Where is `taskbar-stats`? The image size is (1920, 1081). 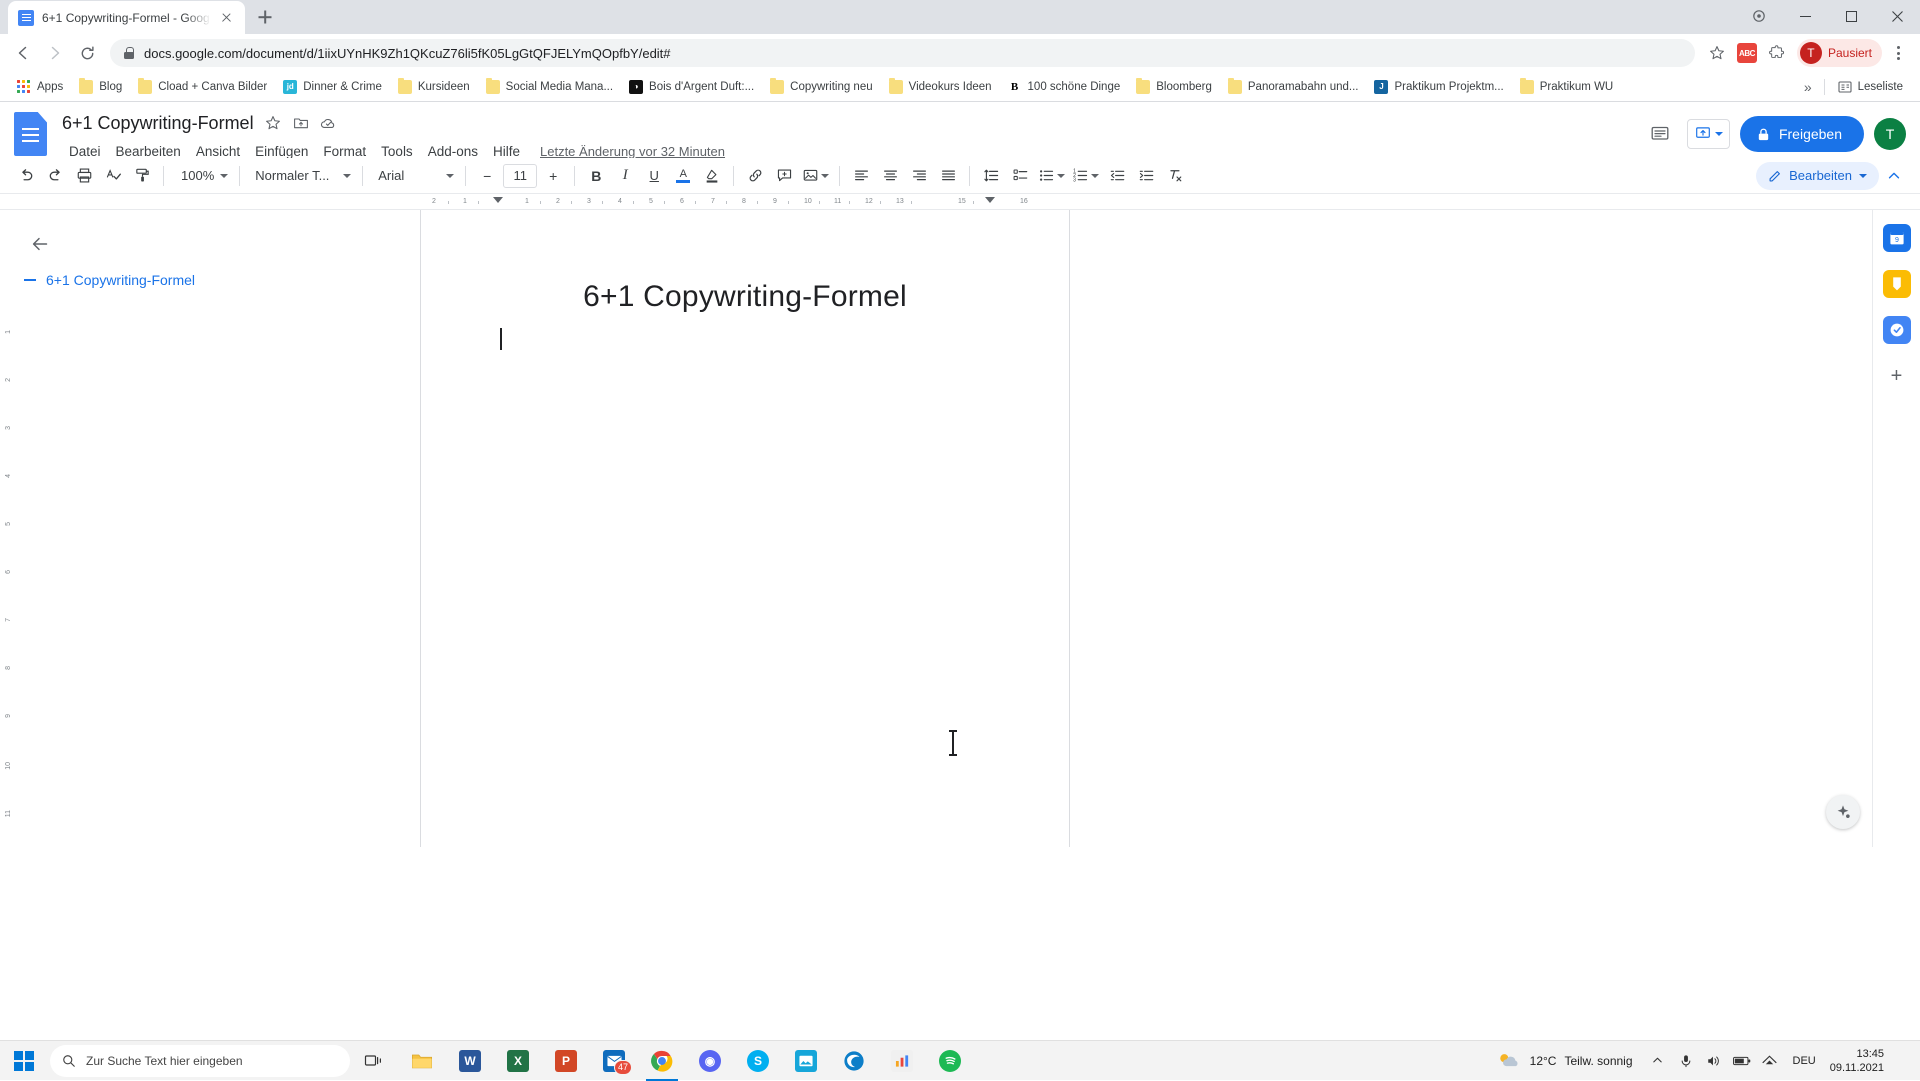
taskbar-stats is located at coordinates (902, 1061).